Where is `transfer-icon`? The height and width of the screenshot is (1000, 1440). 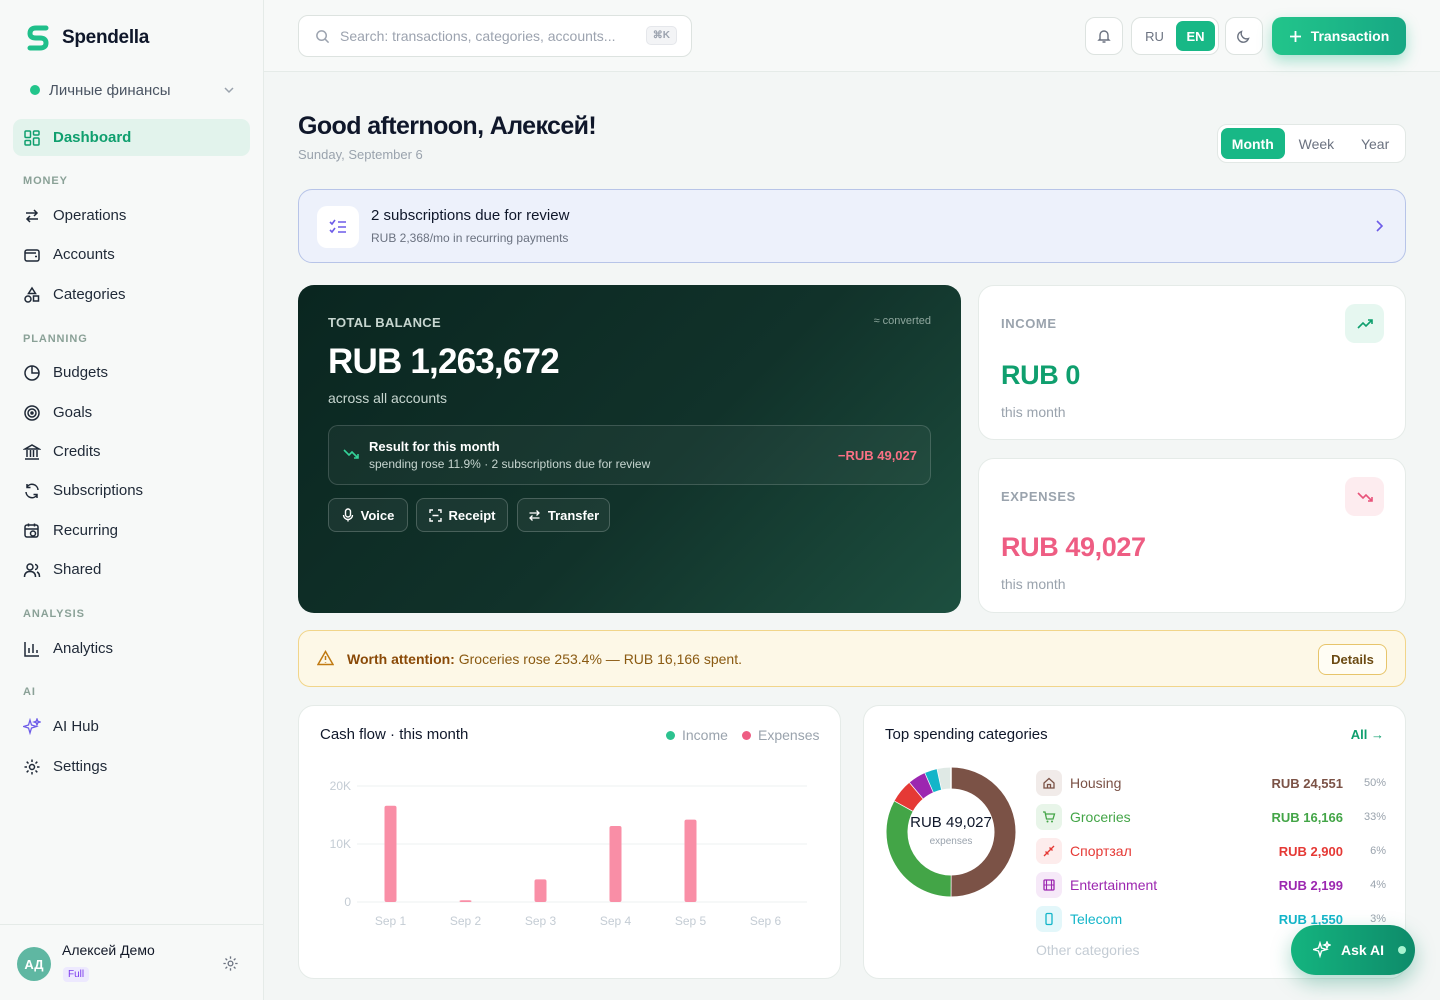 transfer-icon is located at coordinates (534, 515).